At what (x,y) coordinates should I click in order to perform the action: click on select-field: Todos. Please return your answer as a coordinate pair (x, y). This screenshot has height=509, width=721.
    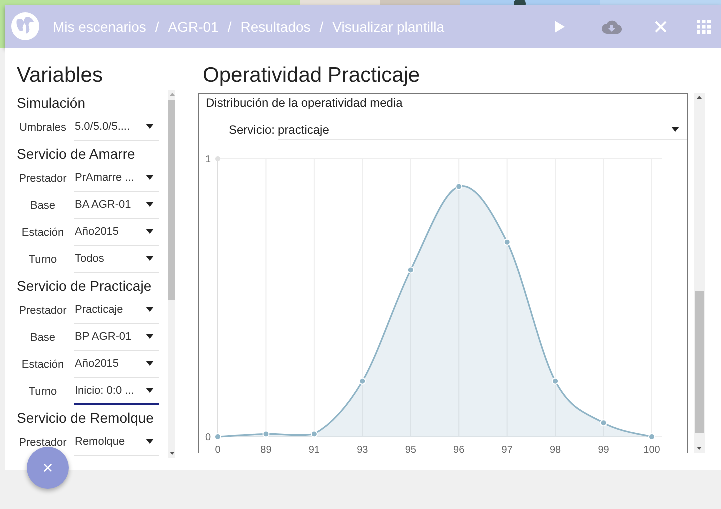
    Looking at the image, I should click on (116, 259).